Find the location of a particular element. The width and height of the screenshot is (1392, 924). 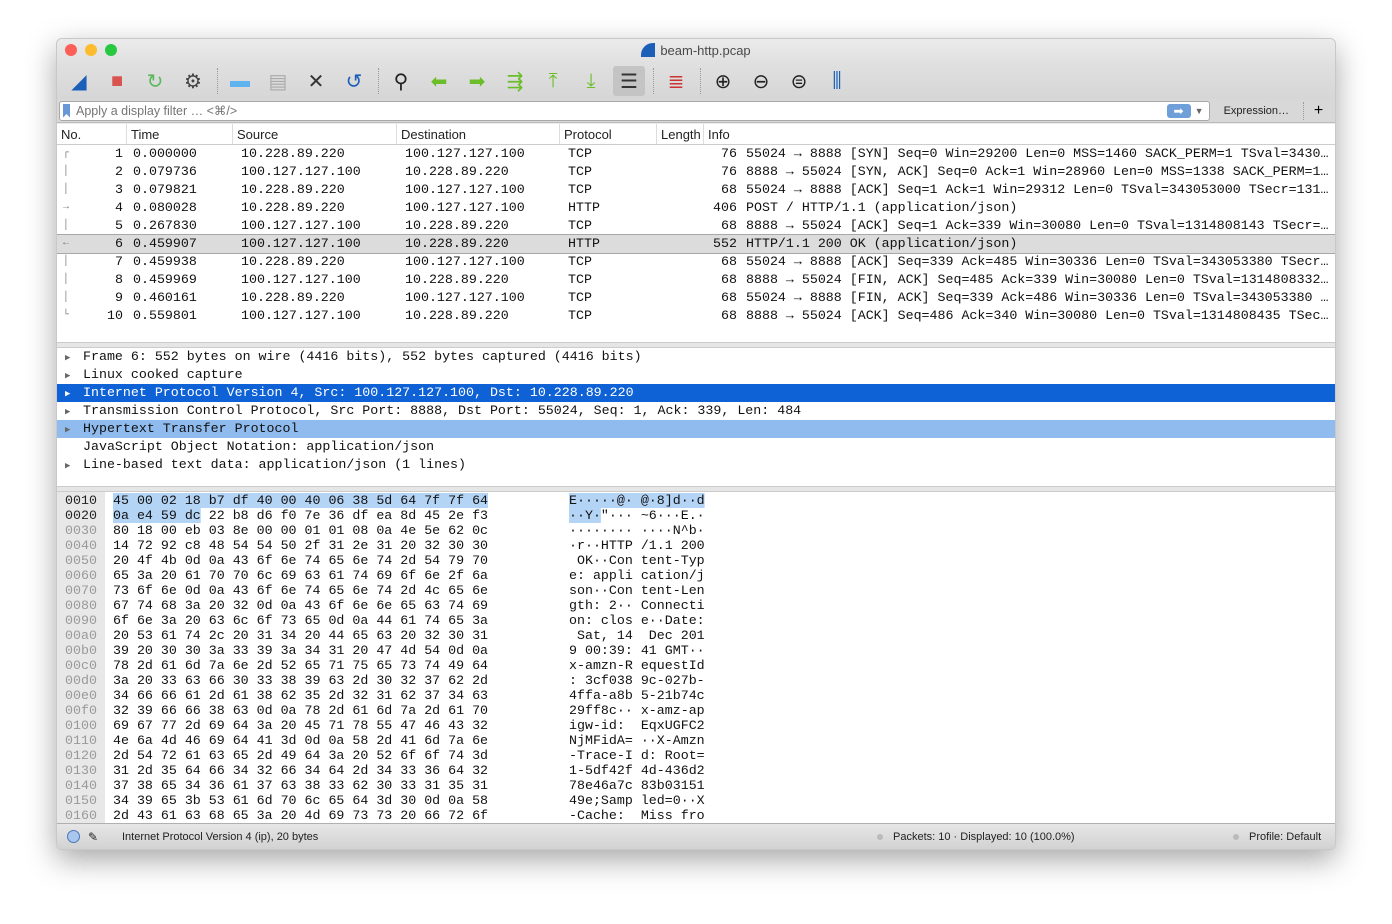

ascii-bytes: 78e46a7c 83b03151 is located at coordinates (637, 785).